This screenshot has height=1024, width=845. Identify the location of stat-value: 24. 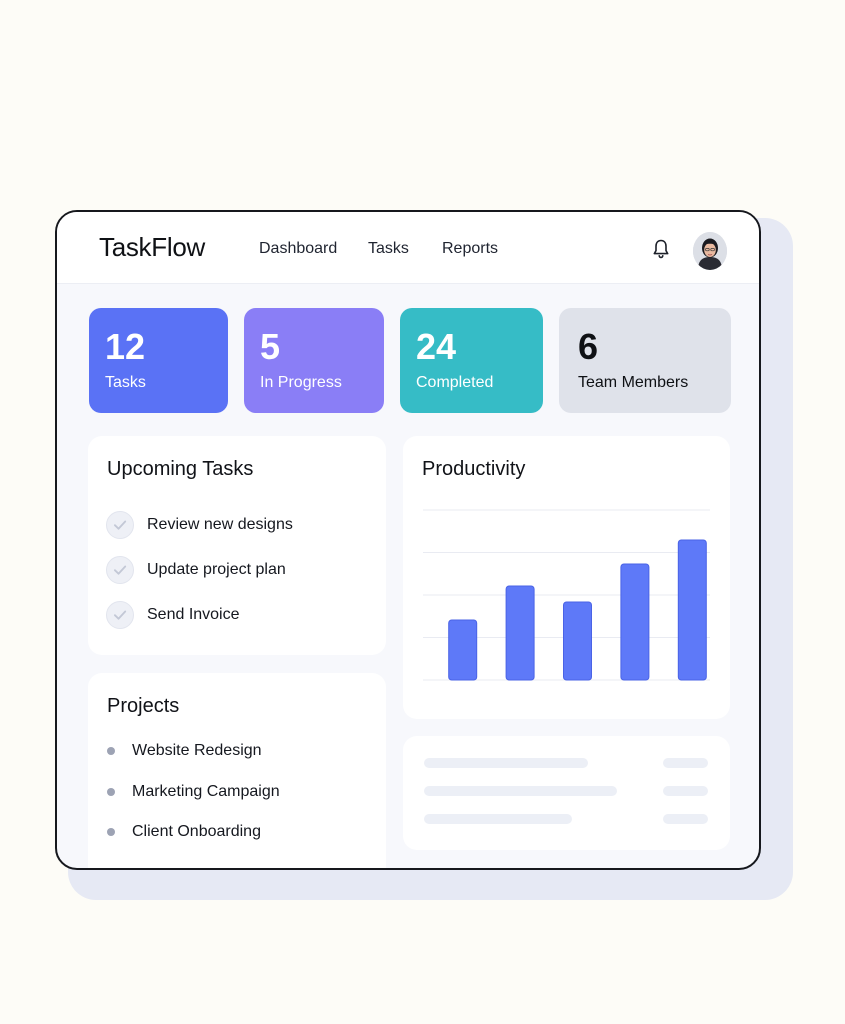
(436, 346).